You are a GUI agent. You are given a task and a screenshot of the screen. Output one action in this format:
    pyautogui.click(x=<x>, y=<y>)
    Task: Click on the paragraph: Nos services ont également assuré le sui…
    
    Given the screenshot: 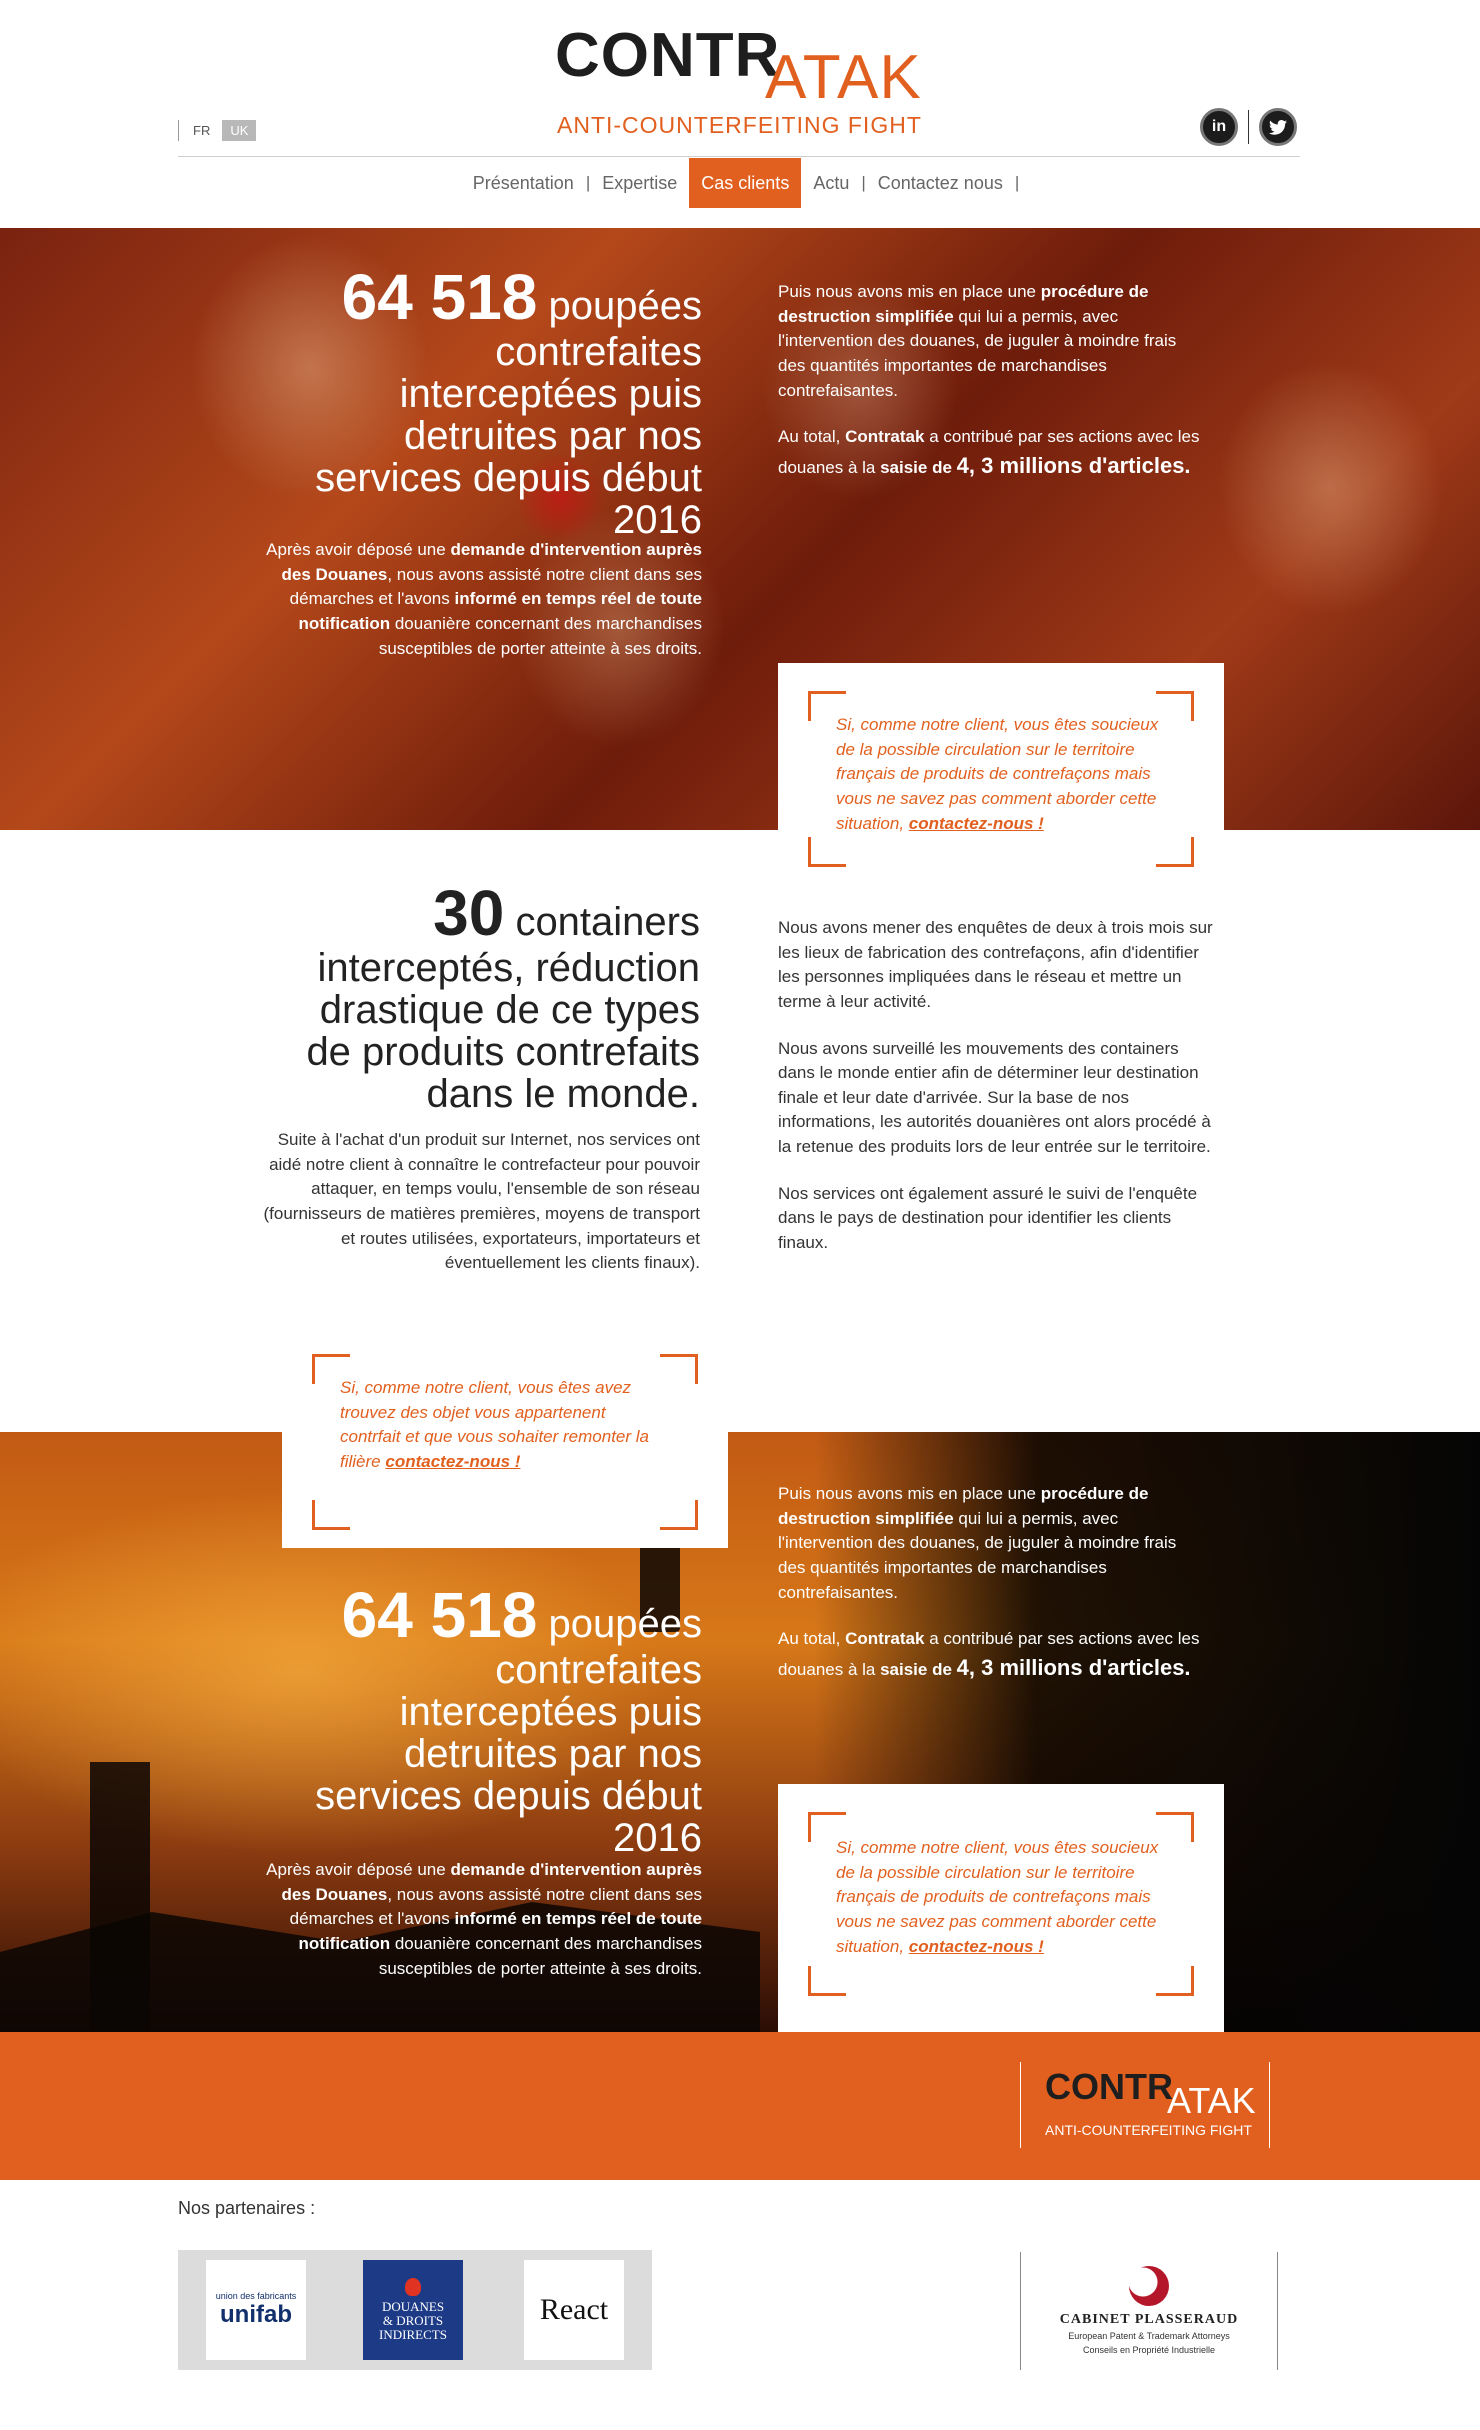 What is the action you would take?
    pyautogui.click(x=988, y=1218)
    